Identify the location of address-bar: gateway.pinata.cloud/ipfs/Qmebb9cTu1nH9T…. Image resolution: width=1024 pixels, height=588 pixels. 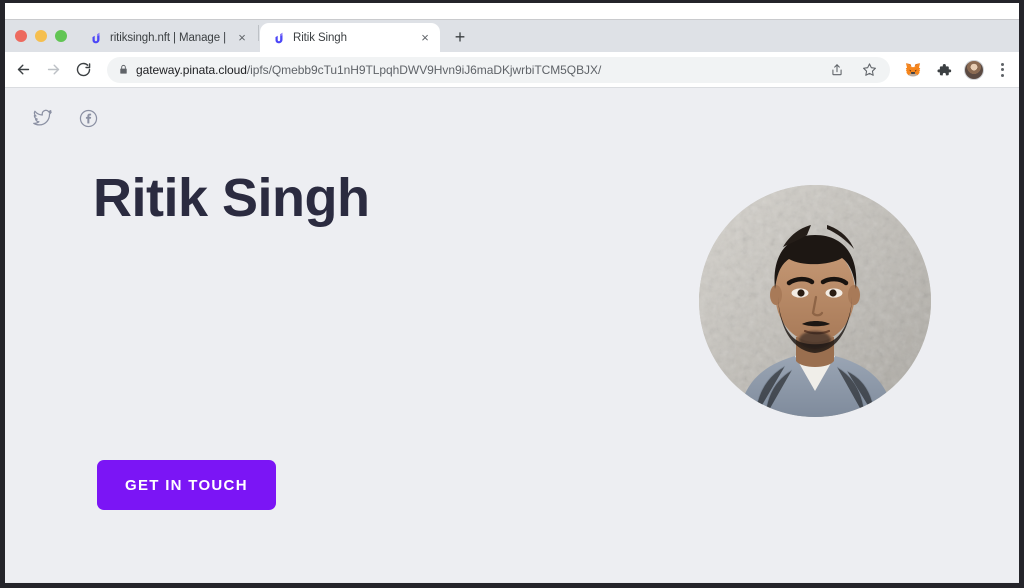
(498, 69).